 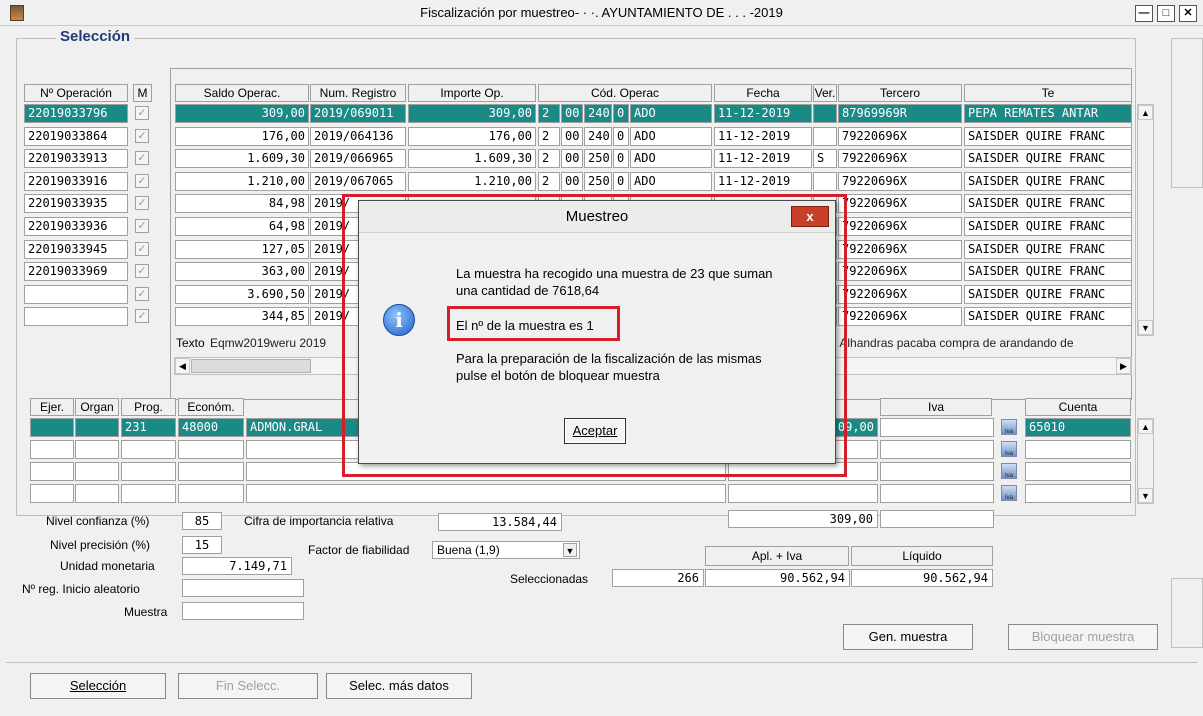 I want to click on header-cuenta: Cuenta, so click(x=1078, y=407).